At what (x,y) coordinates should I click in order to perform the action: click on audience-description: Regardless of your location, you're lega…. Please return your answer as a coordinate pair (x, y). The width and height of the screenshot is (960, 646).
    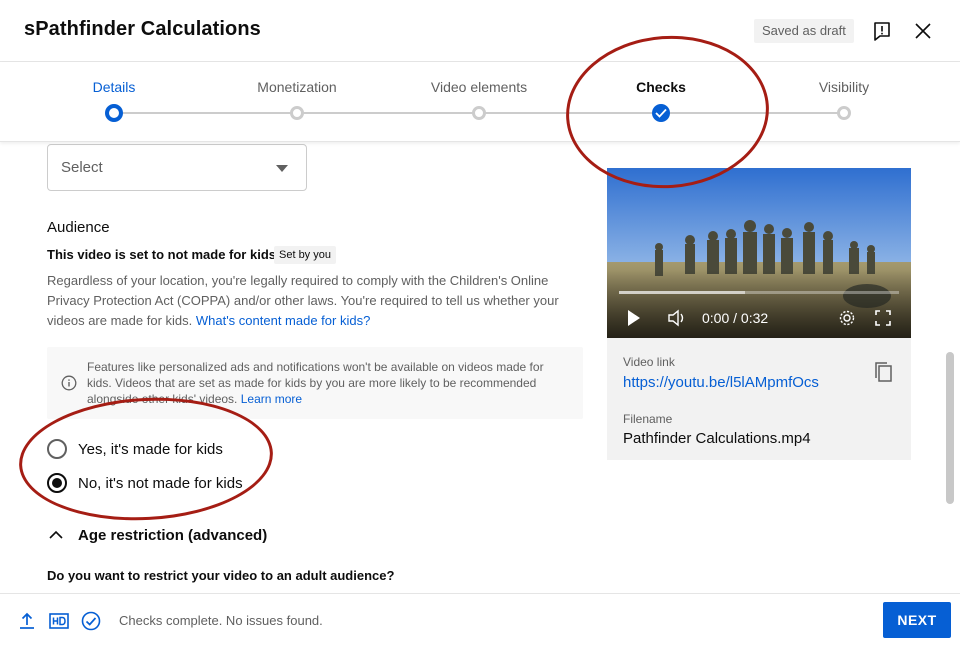
    Looking at the image, I should click on (312, 301).